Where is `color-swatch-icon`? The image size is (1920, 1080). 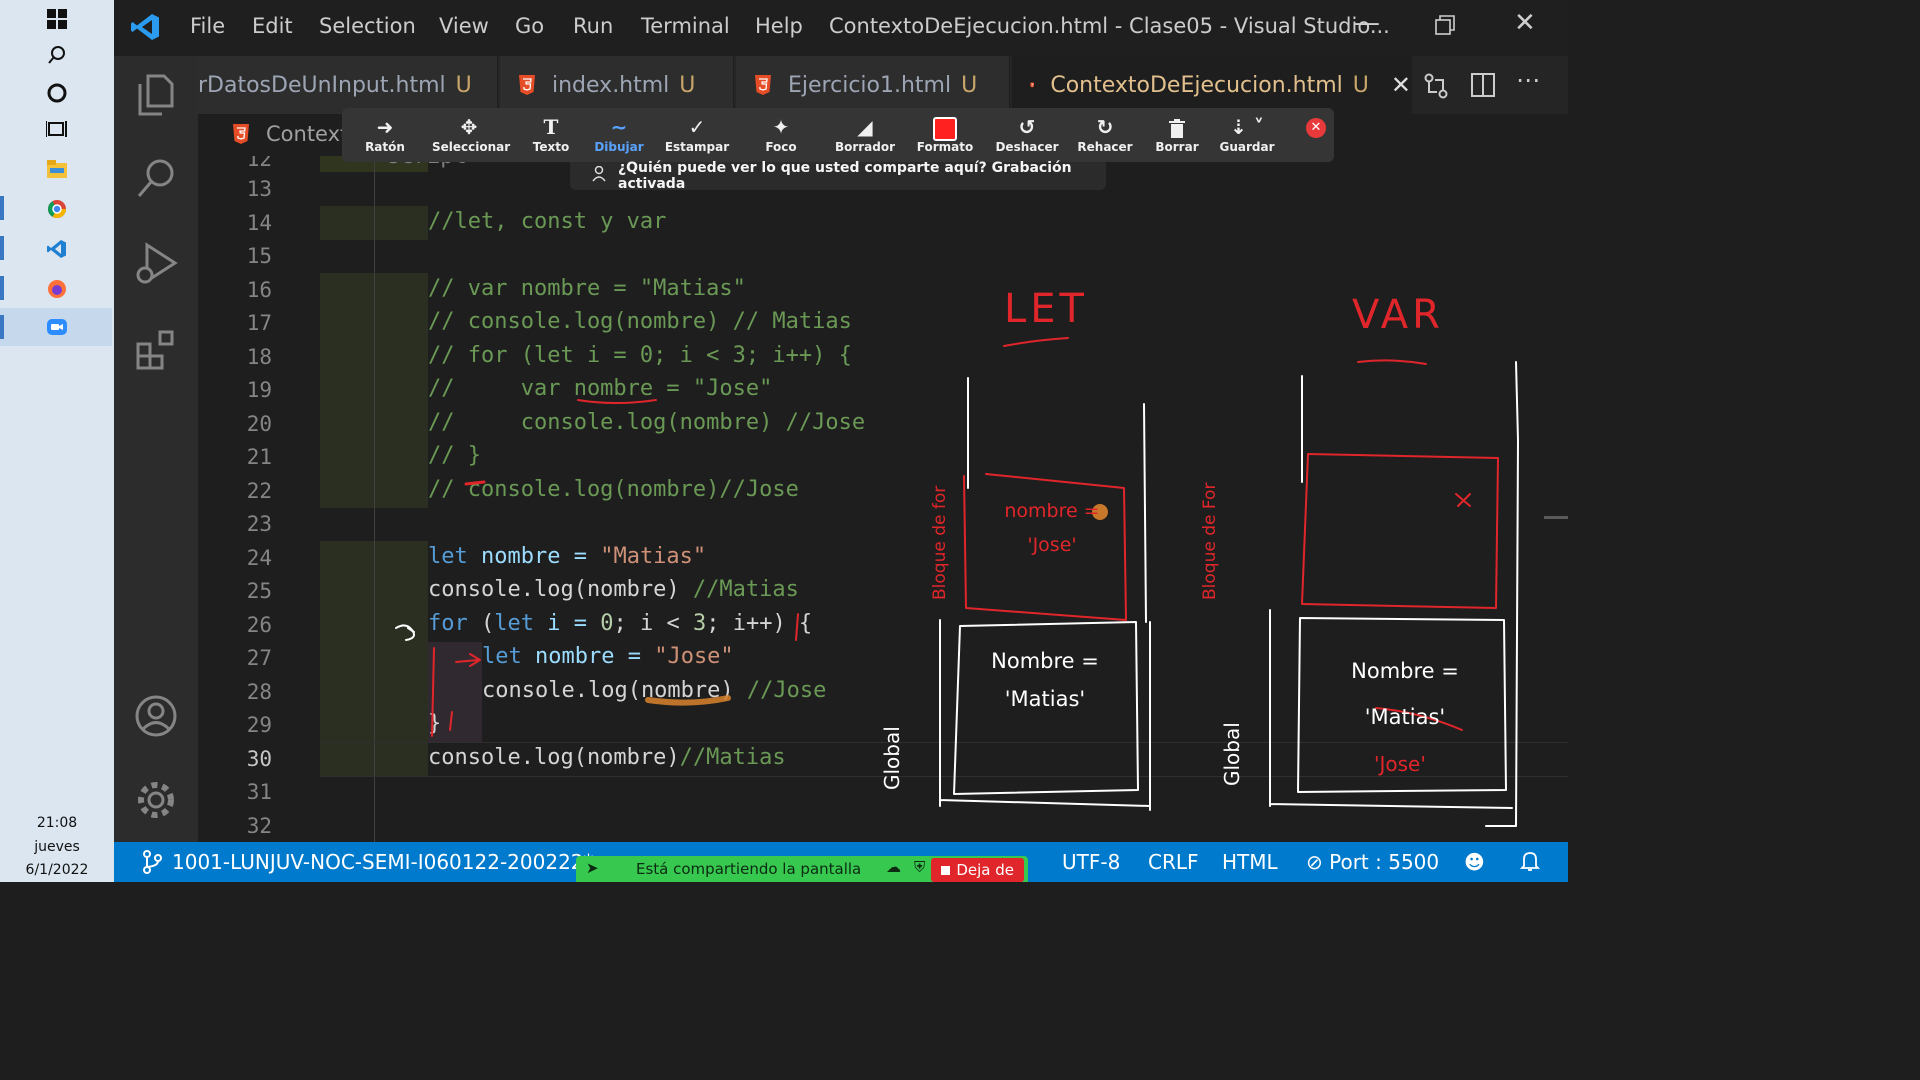 color-swatch-icon is located at coordinates (945, 127).